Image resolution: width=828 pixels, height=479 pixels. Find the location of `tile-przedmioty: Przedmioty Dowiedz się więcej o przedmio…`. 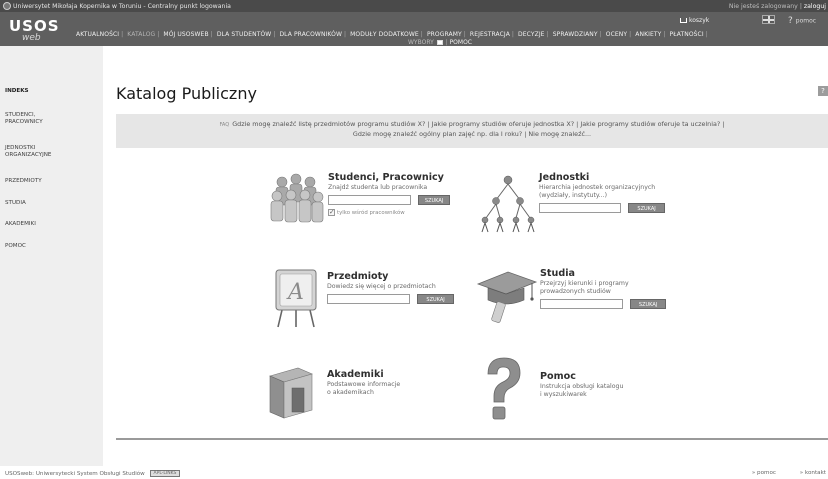

tile-przedmioty: Przedmioty Dowiedz się więcej o przedmio… is located at coordinates (402, 288).